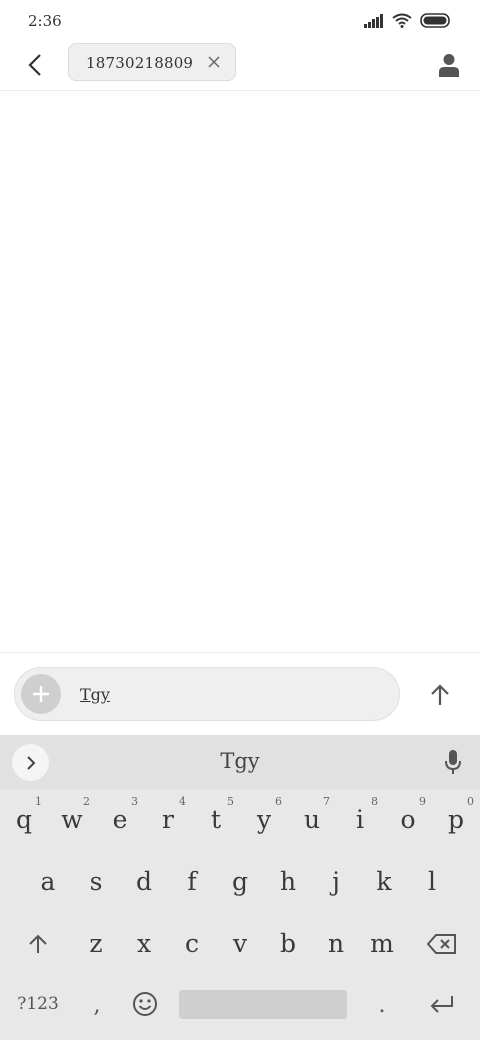 This screenshot has height=1040, width=480. What do you see at coordinates (384, 882) in the screenshot?
I see `key-k: k` at bounding box center [384, 882].